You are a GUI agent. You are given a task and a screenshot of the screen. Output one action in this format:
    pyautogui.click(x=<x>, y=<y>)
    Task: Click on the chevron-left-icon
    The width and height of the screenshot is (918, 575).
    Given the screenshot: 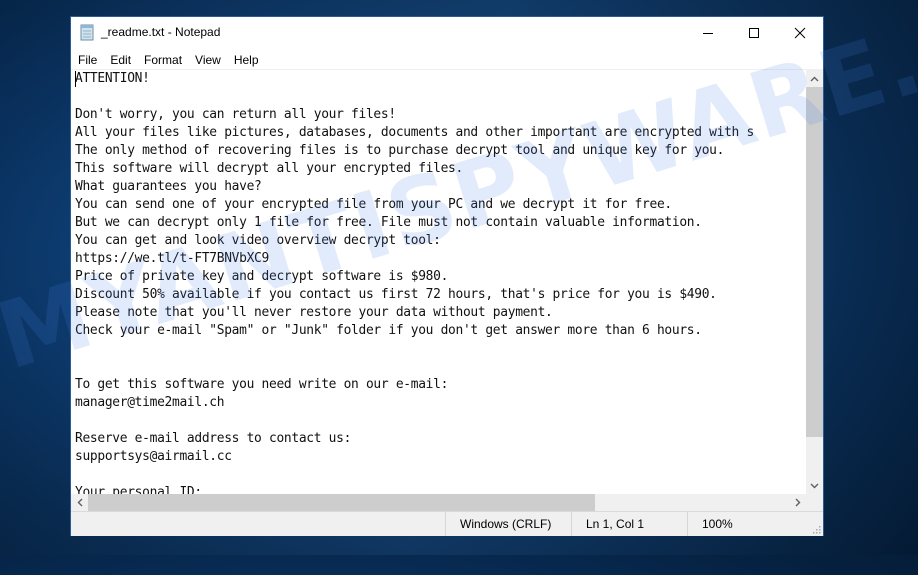 What is the action you would take?
    pyautogui.click(x=79, y=502)
    